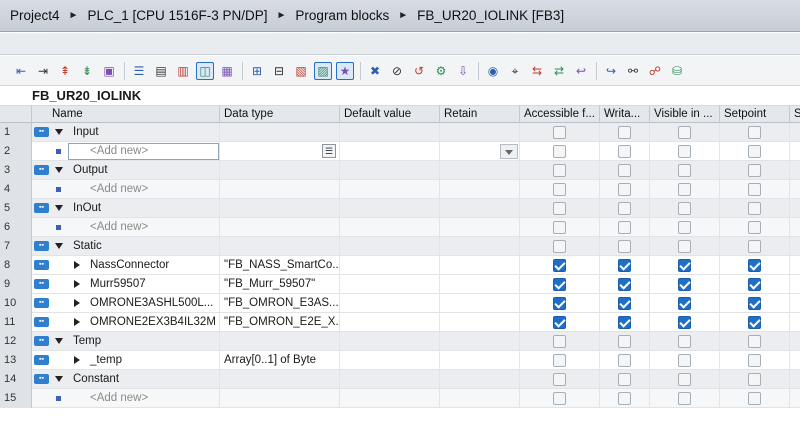 The image size is (800, 421). What do you see at coordinates (16, 322) in the screenshot?
I see `row-number: 11` at bounding box center [16, 322].